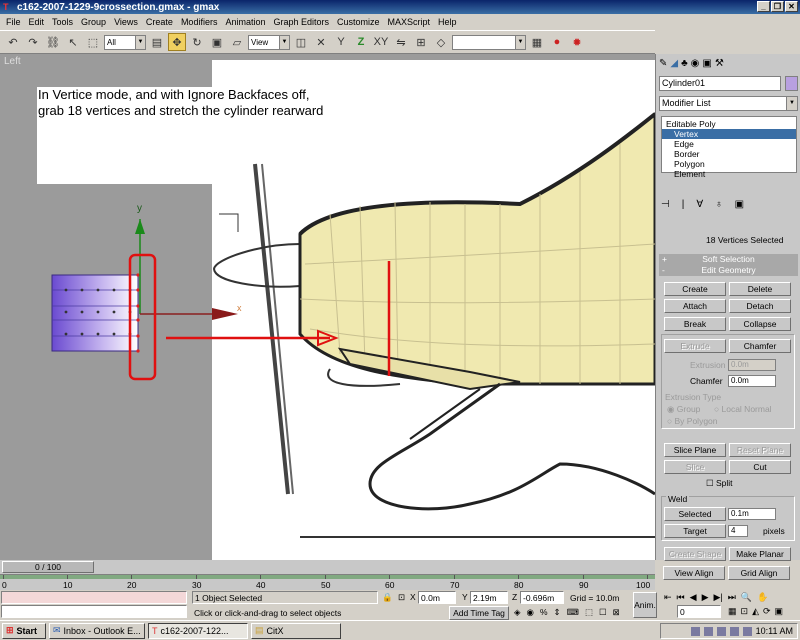  I want to click on modifier-list-dropdown: Modifier List ▼, so click(728, 103).